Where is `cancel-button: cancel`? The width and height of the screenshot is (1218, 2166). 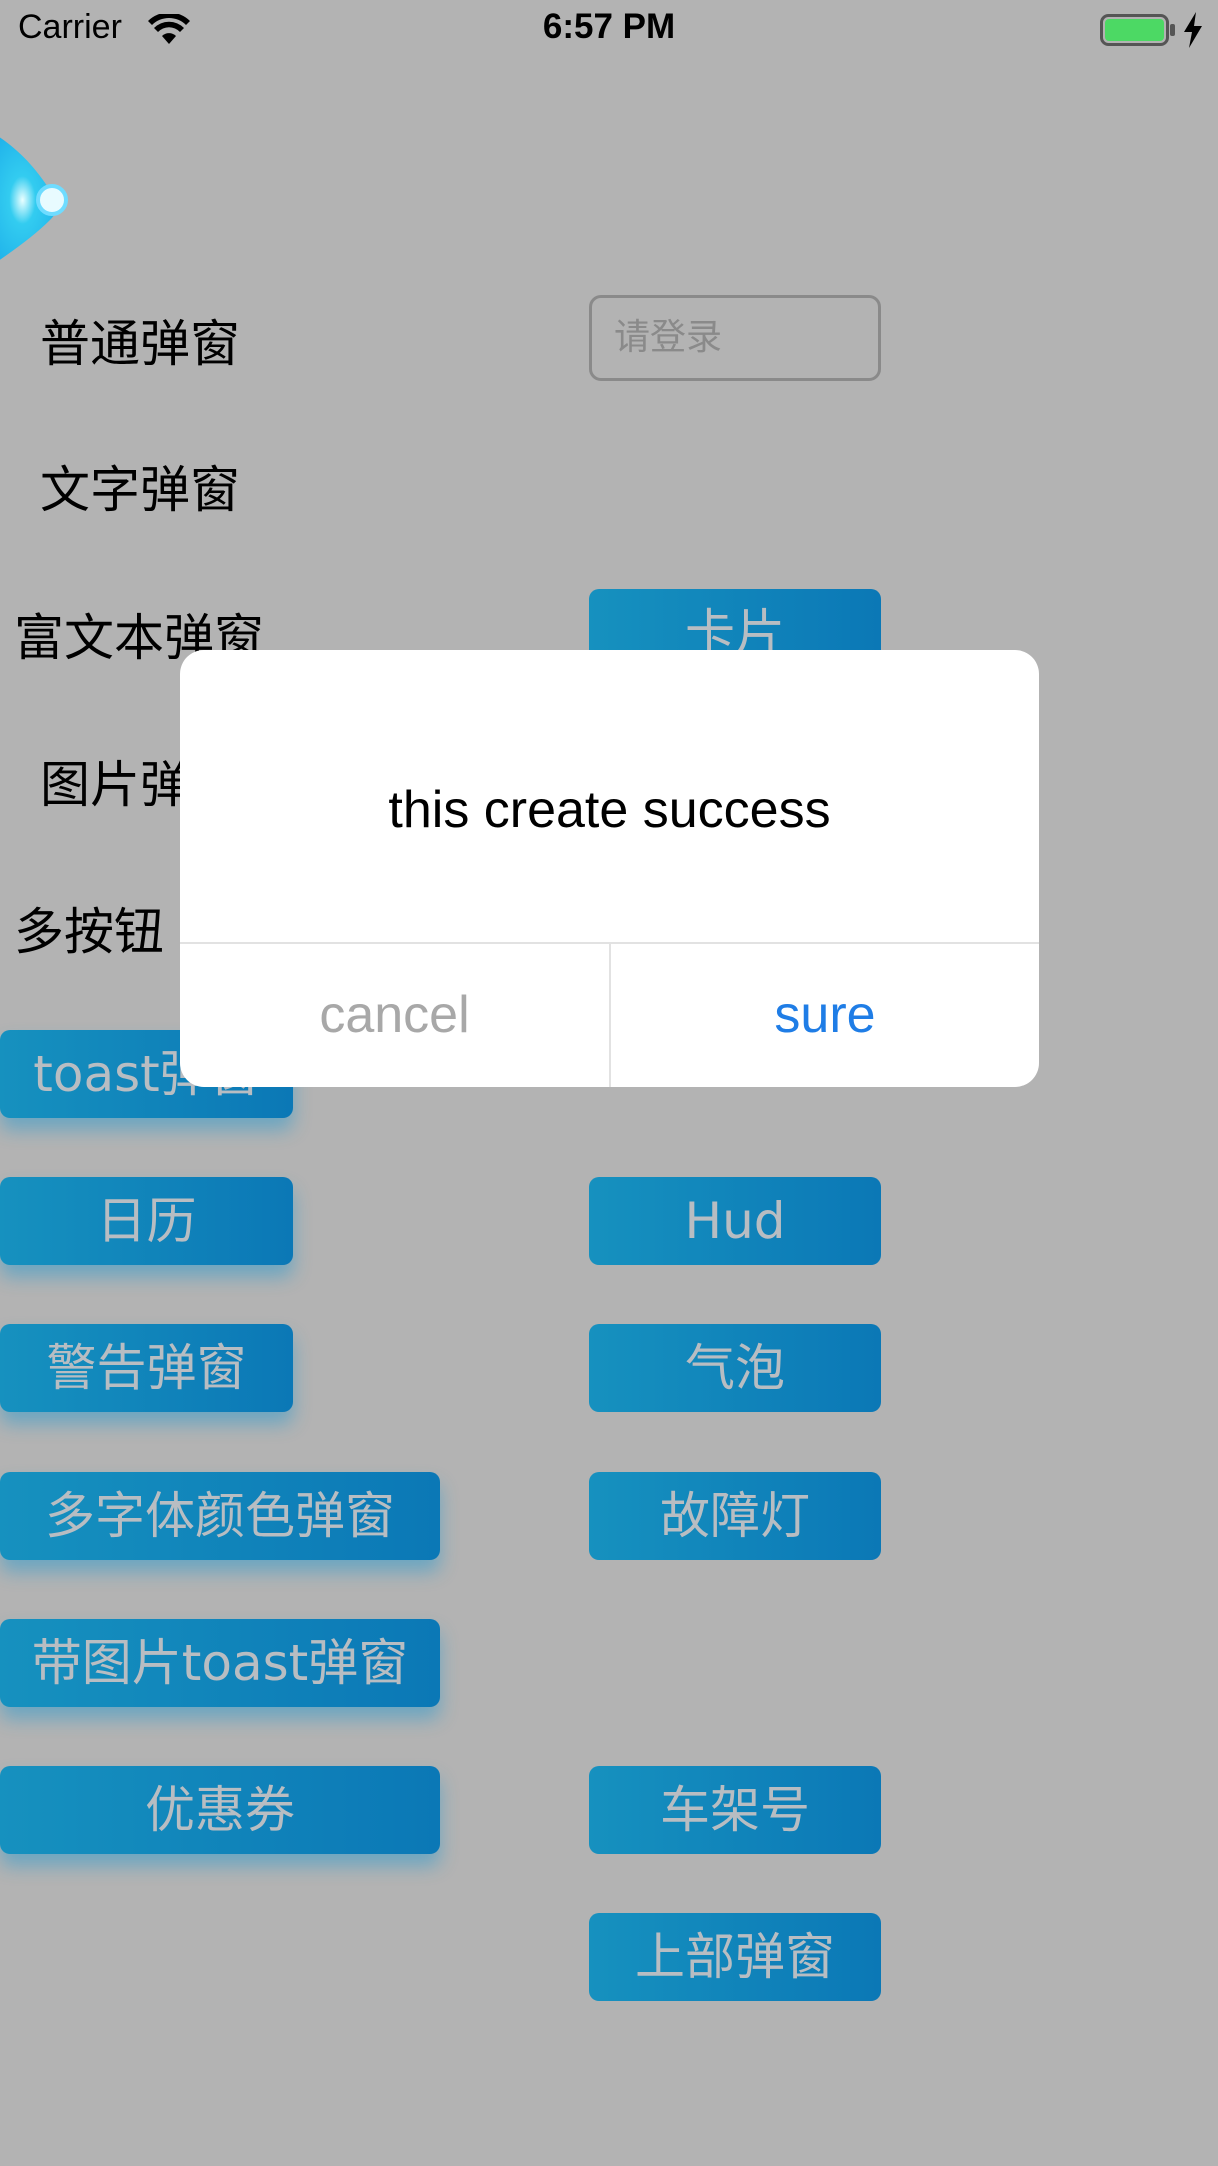 cancel-button: cancel is located at coordinates (394, 1015).